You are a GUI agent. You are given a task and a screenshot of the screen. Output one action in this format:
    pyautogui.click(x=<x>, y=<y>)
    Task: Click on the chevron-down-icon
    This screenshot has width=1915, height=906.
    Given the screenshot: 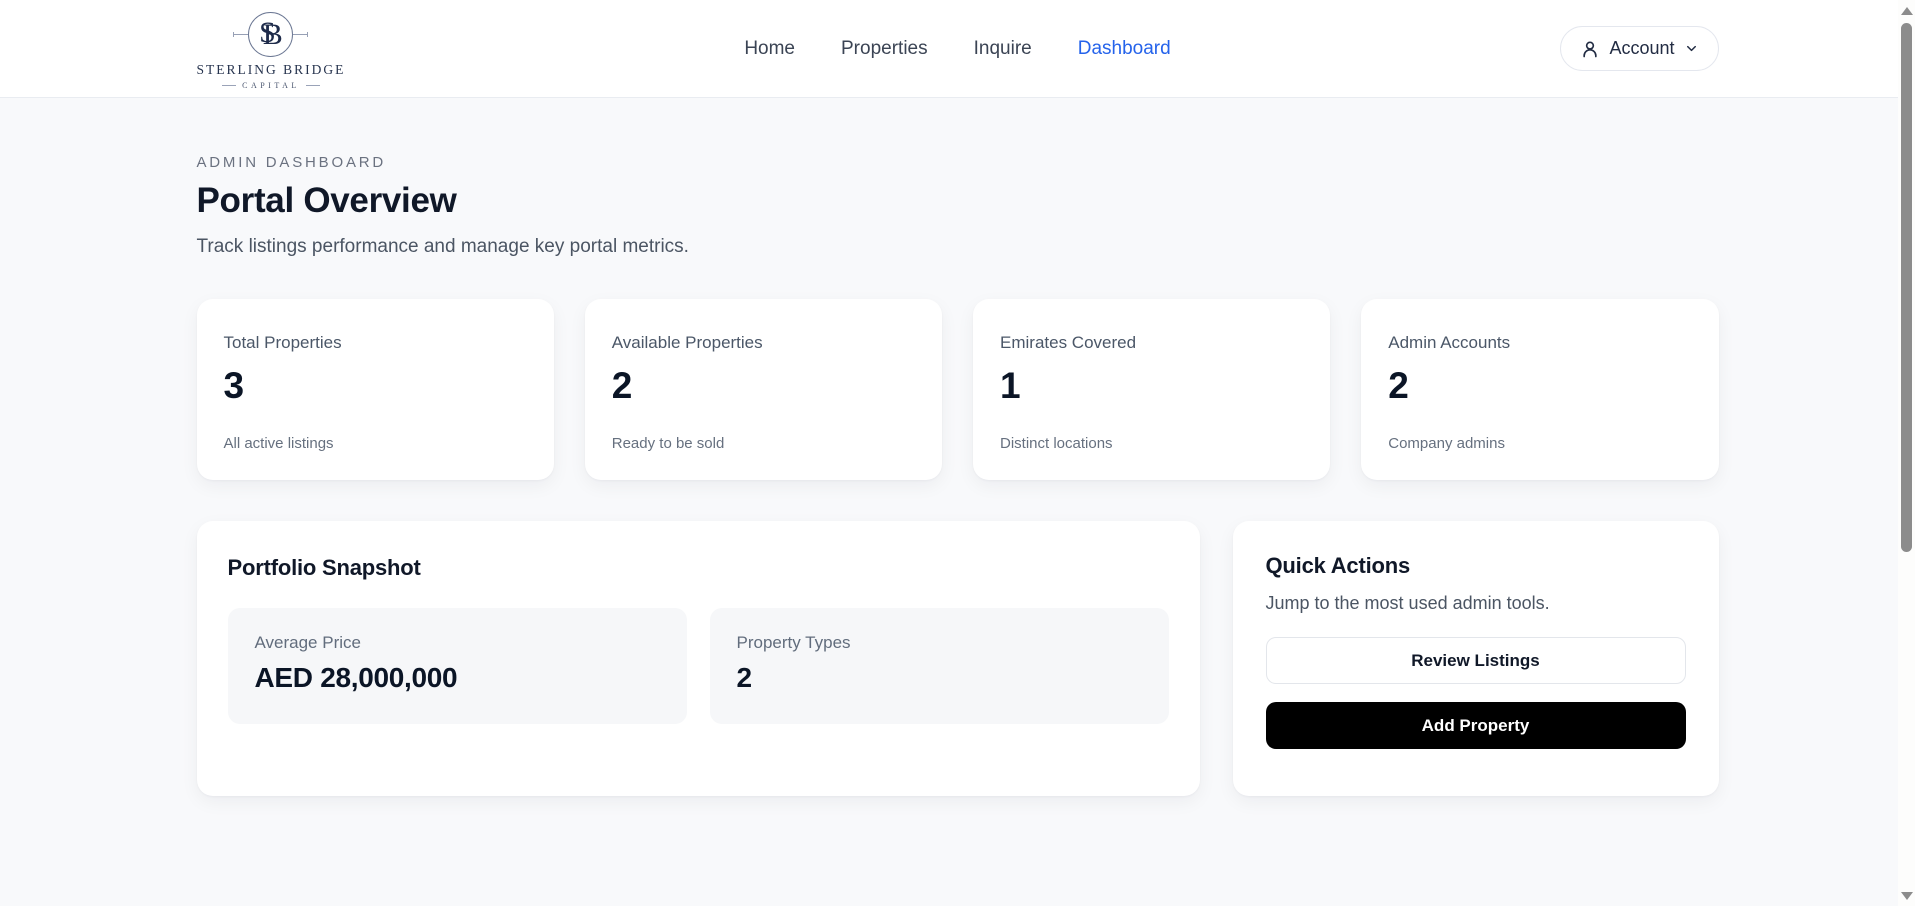 What is the action you would take?
    pyautogui.click(x=1691, y=48)
    